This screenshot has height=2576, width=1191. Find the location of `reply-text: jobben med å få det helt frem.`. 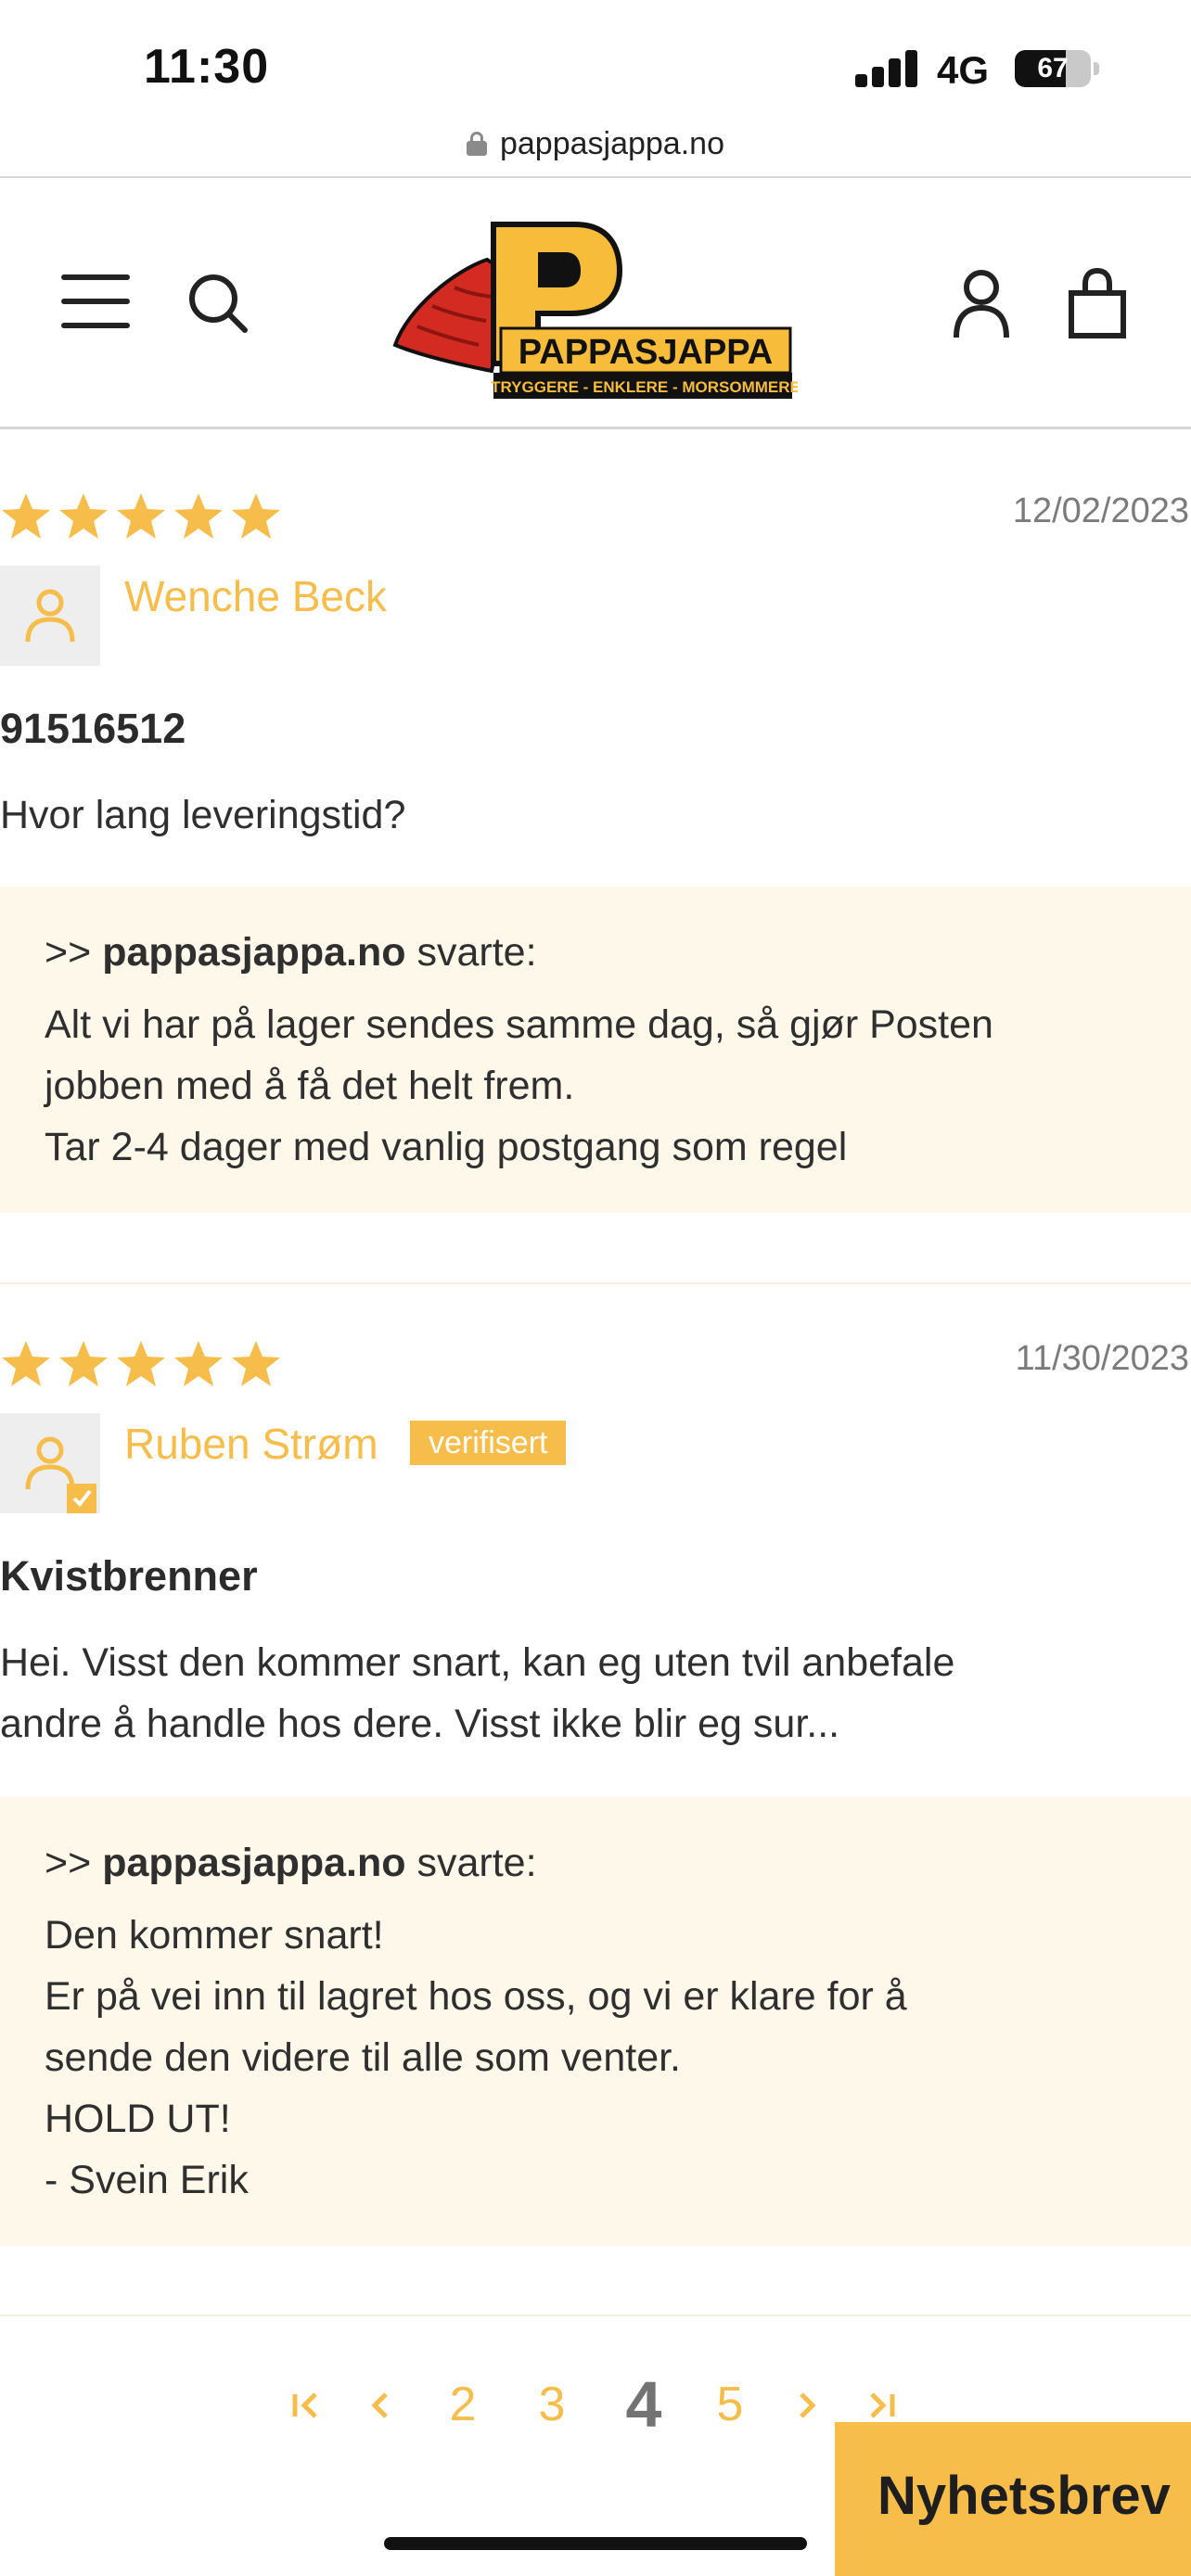

reply-text: jobben med å få det helt frem. is located at coordinates (310, 1086).